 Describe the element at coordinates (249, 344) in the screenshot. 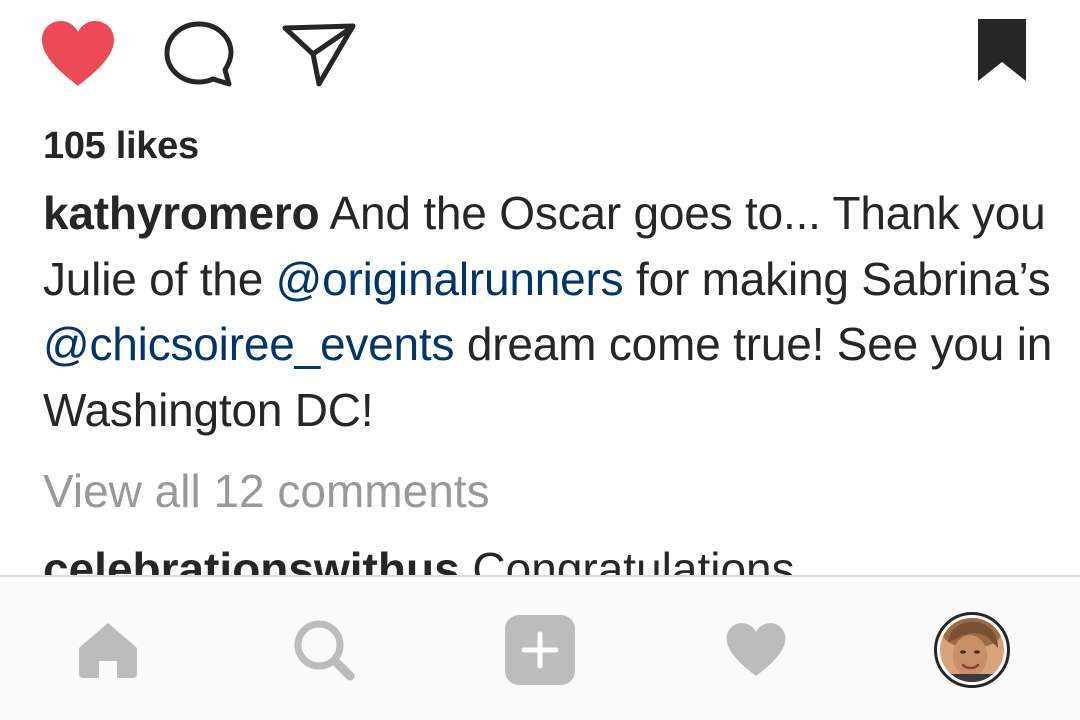

I see `mention-link: @chicsoiree_events` at that location.